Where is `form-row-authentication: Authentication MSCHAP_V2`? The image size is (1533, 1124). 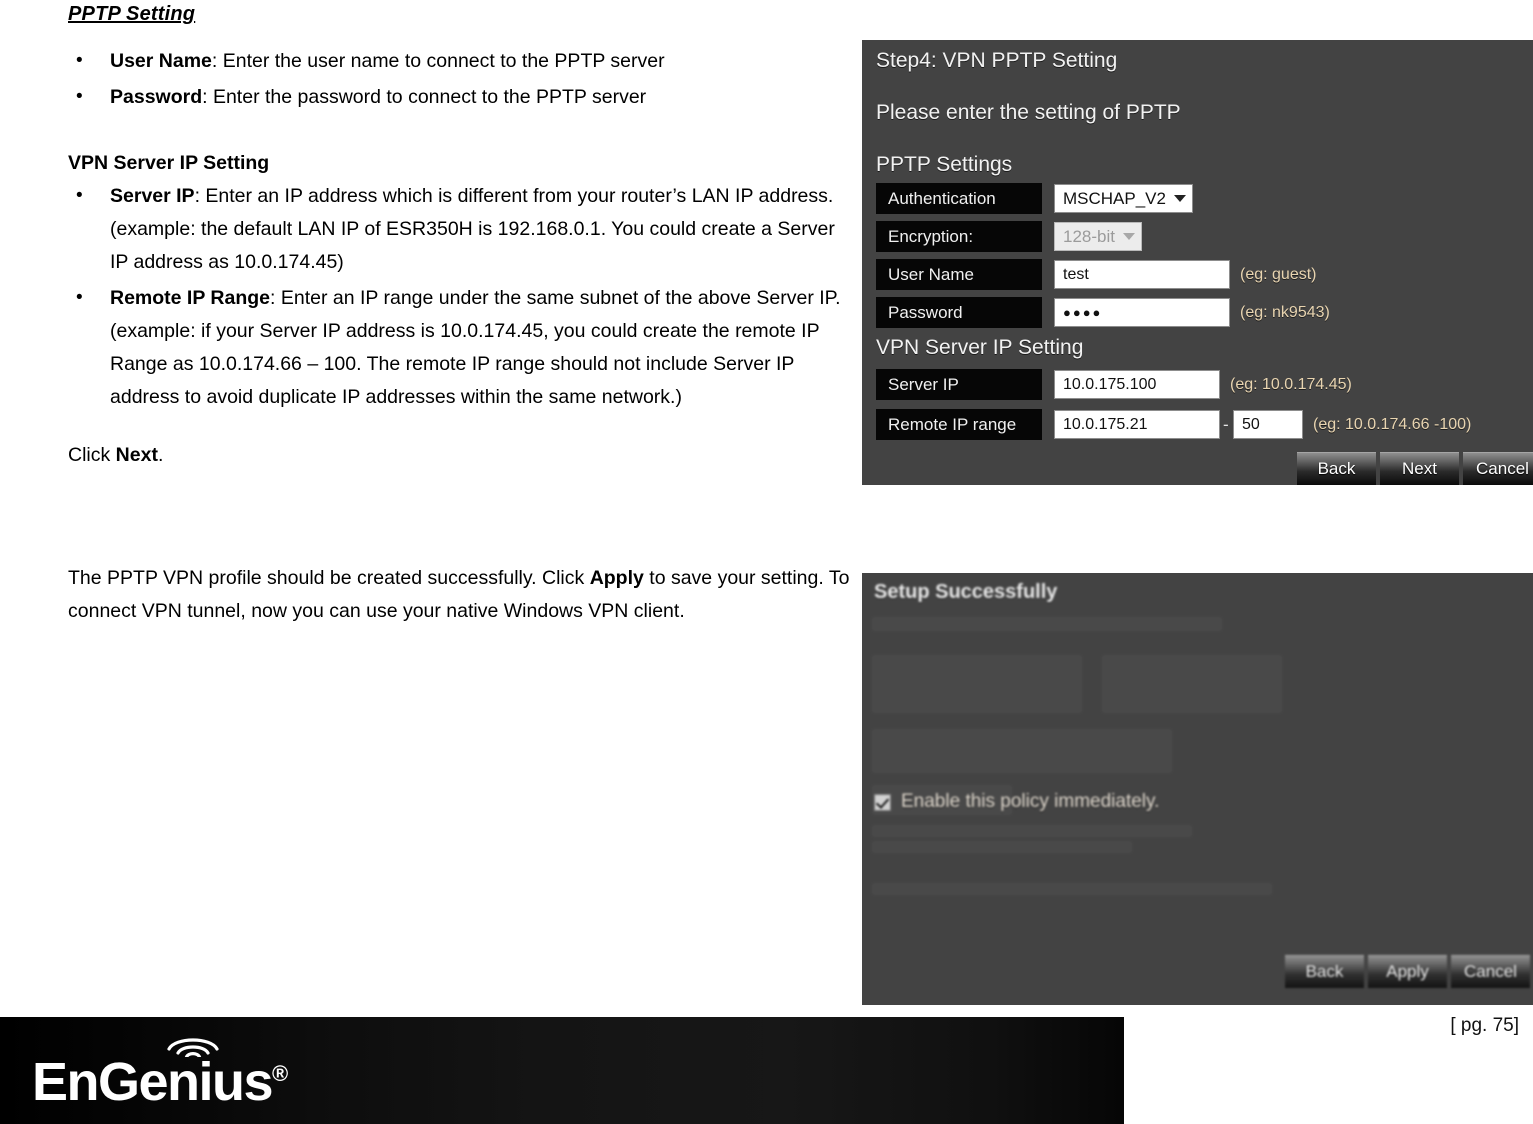
form-row-authentication: Authentication MSCHAP_V2 is located at coordinates (1196, 198).